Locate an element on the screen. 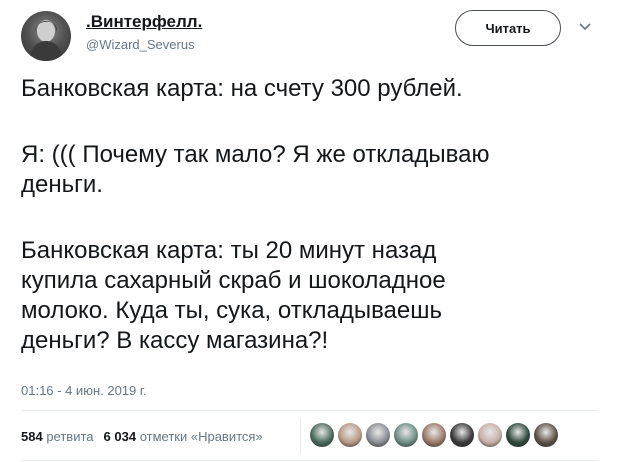 The width and height of the screenshot is (620, 462). tweet-line: деньги? В кассу магазина?! is located at coordinates (175, 340).